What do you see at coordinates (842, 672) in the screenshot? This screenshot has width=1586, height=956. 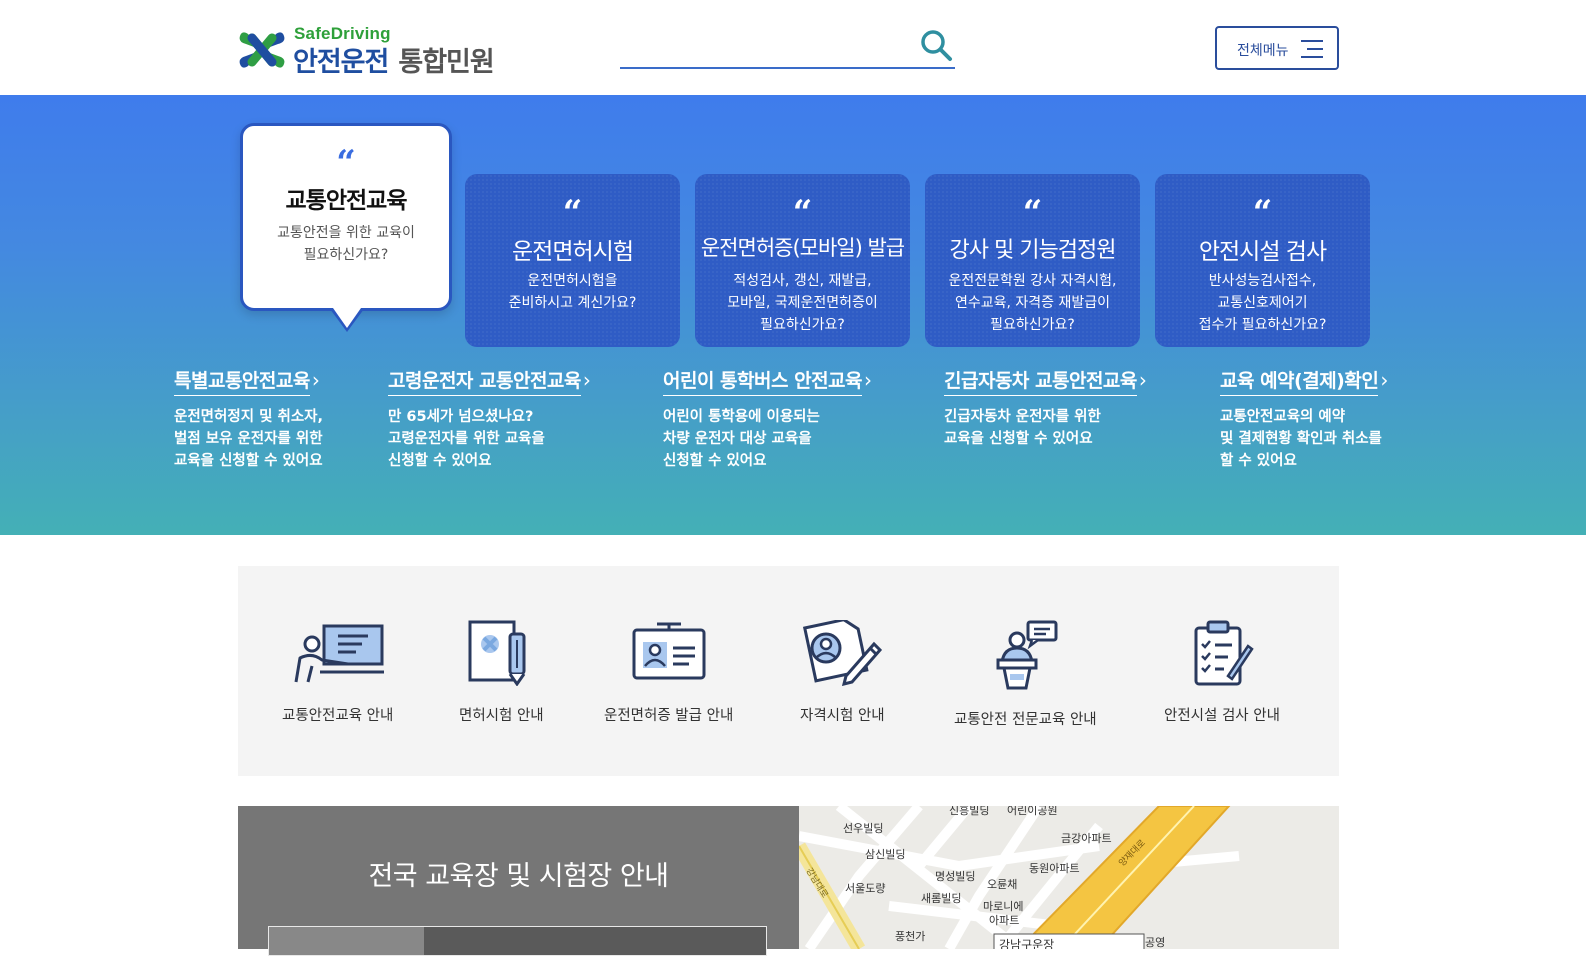 I see `guide-qualification-exam: 자격시험 안내` at bounding box center [842, 672].